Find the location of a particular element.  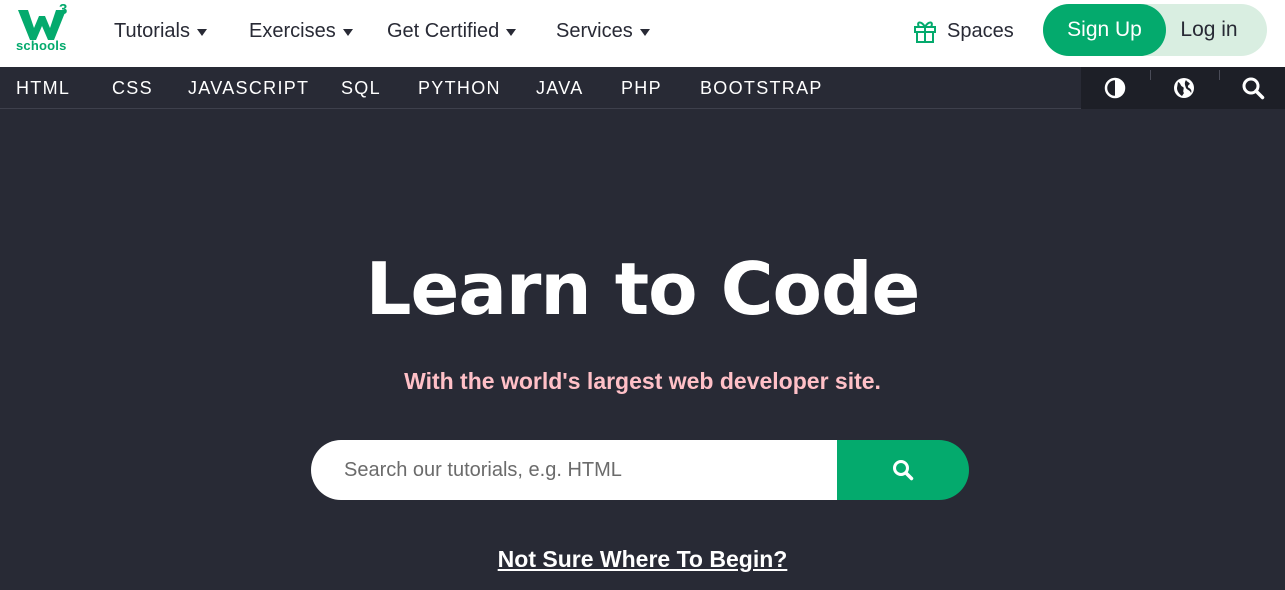

tutorial-search-input is located at coordinates (581, 470).